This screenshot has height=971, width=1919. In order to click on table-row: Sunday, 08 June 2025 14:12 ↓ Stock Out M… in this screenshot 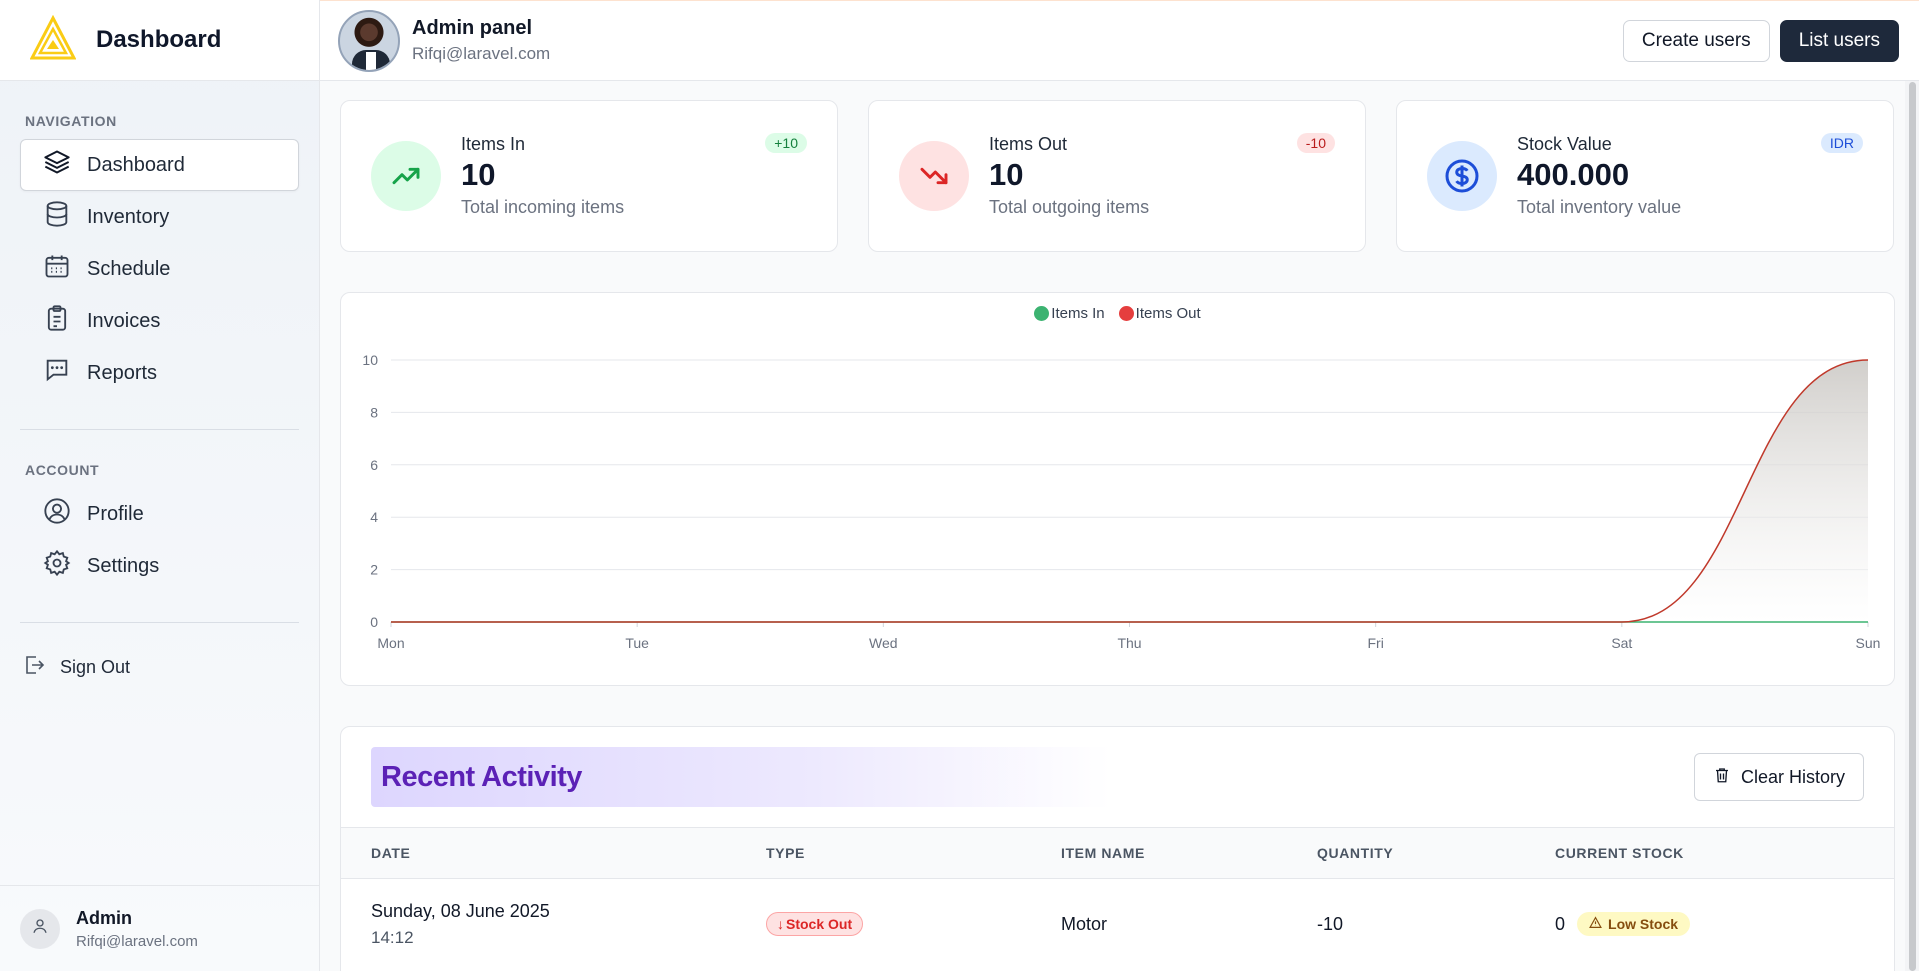, I will do `click(1117, 924)`.